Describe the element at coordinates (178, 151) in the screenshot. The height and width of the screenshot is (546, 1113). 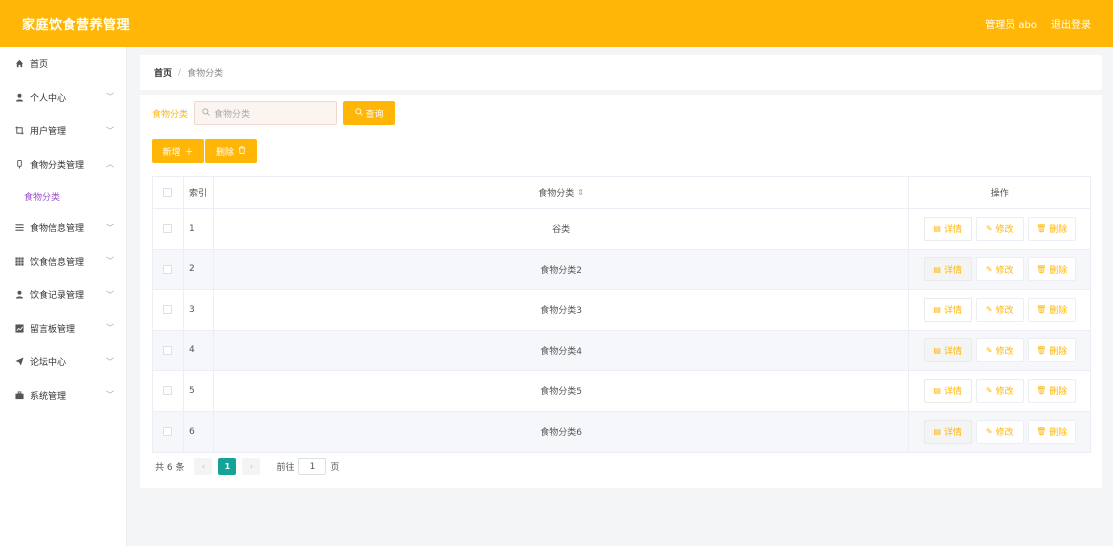
I see `add-button: 新增 ＋` at that location.